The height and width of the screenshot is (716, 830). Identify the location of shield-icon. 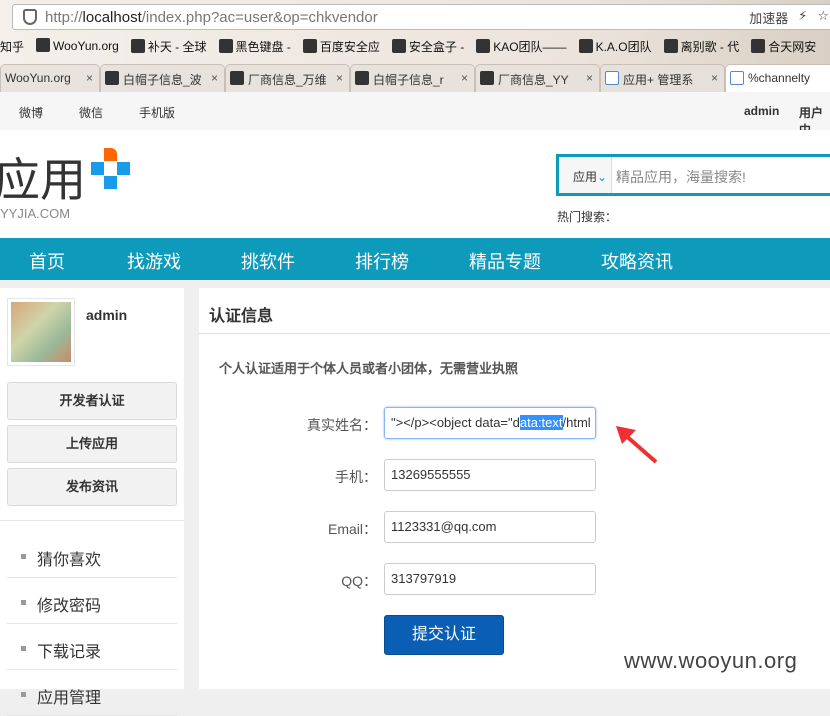
(30, 17).